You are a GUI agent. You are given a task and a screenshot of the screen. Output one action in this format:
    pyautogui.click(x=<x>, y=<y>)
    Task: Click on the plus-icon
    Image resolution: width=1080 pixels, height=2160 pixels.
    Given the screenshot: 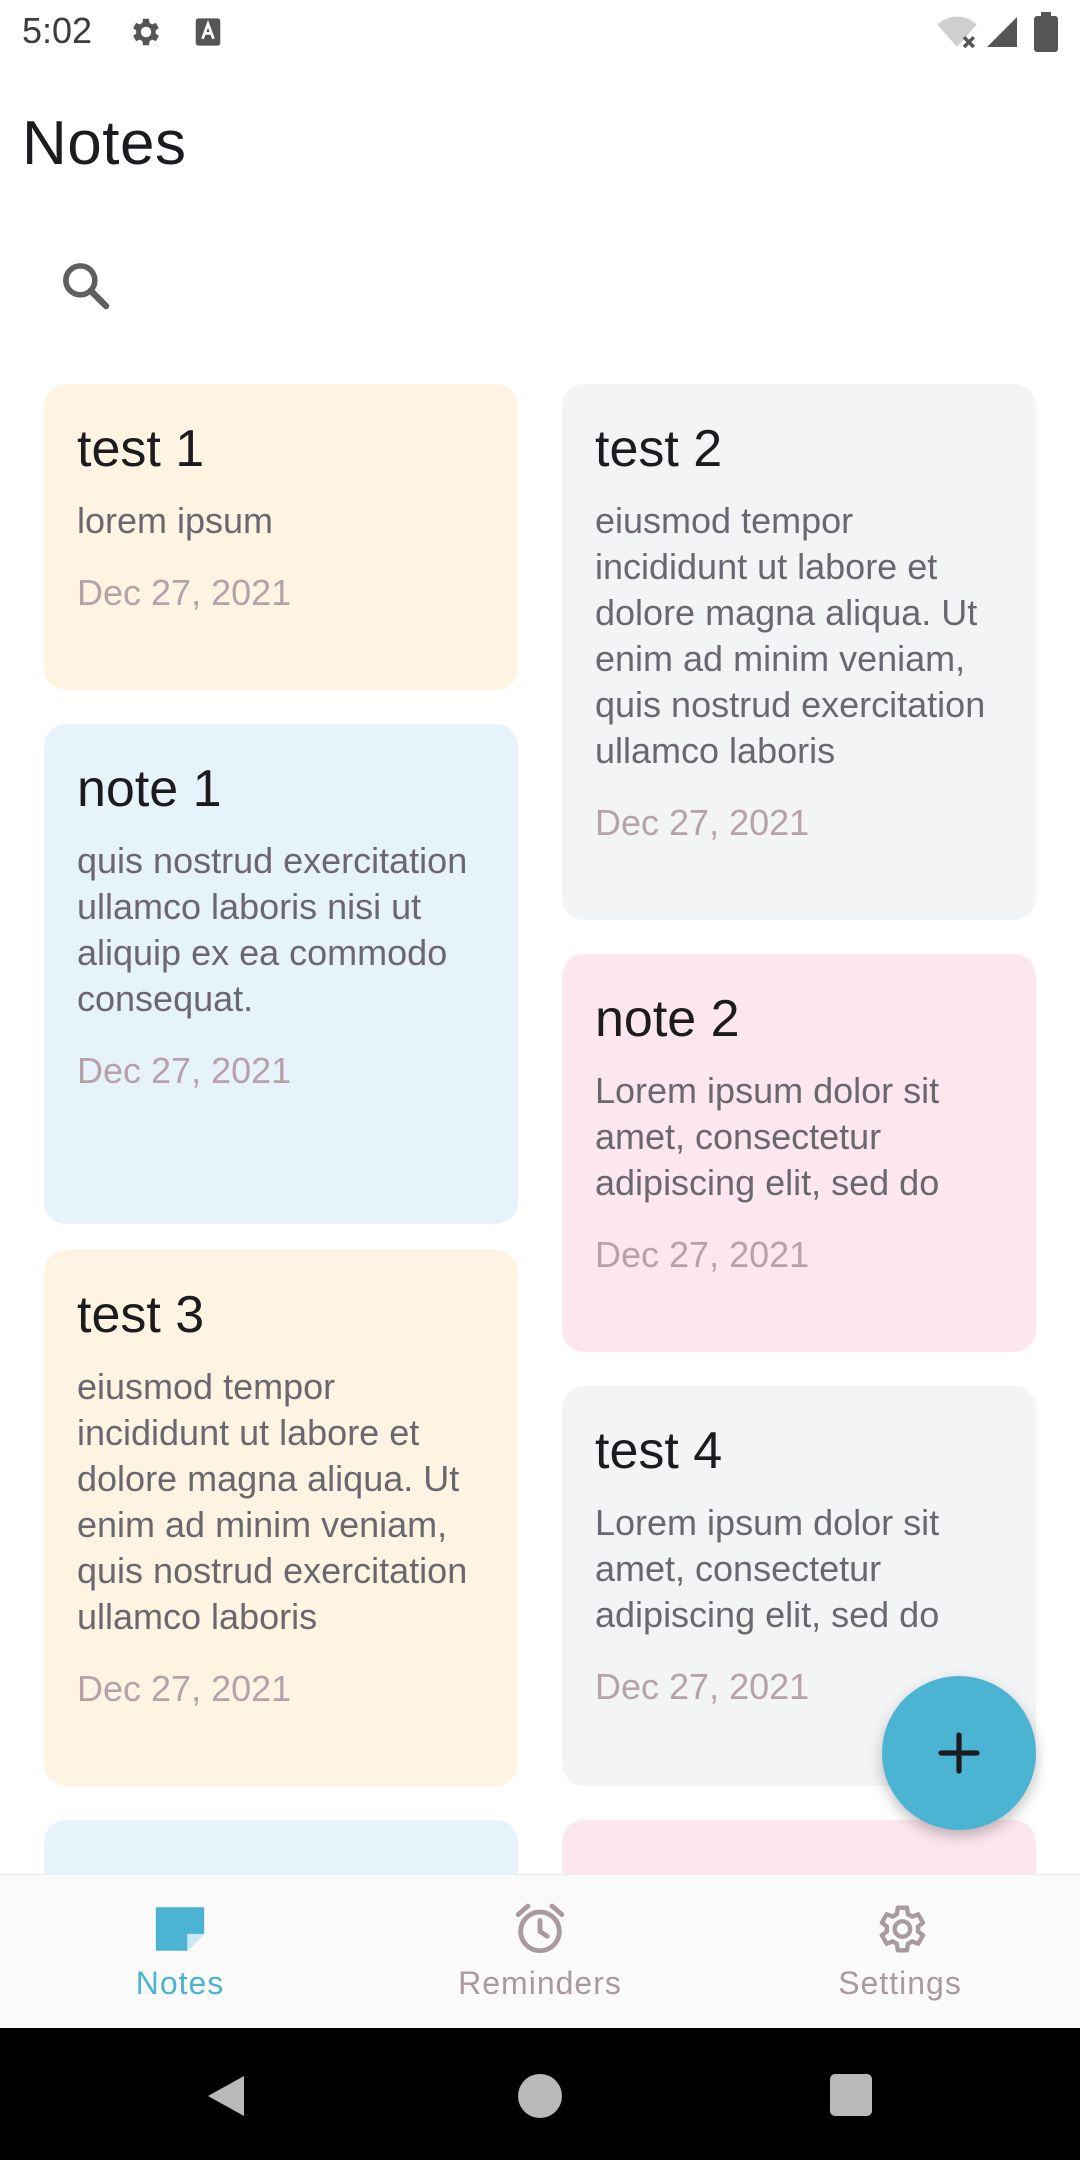 What is the action you would take?
    pyautogui.click(x=959, y=1753)
    